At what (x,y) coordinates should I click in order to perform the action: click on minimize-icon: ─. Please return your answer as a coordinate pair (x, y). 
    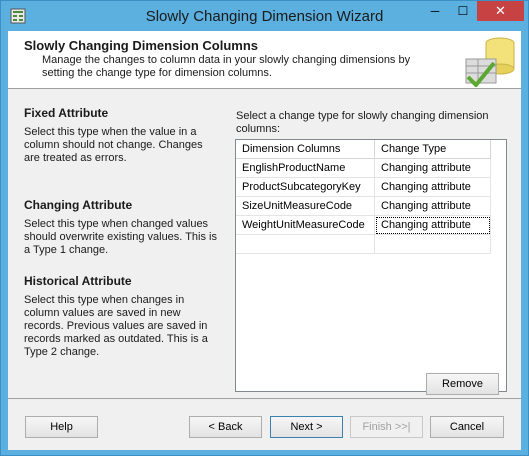
    Looking at the image, I should click on (435, 11).